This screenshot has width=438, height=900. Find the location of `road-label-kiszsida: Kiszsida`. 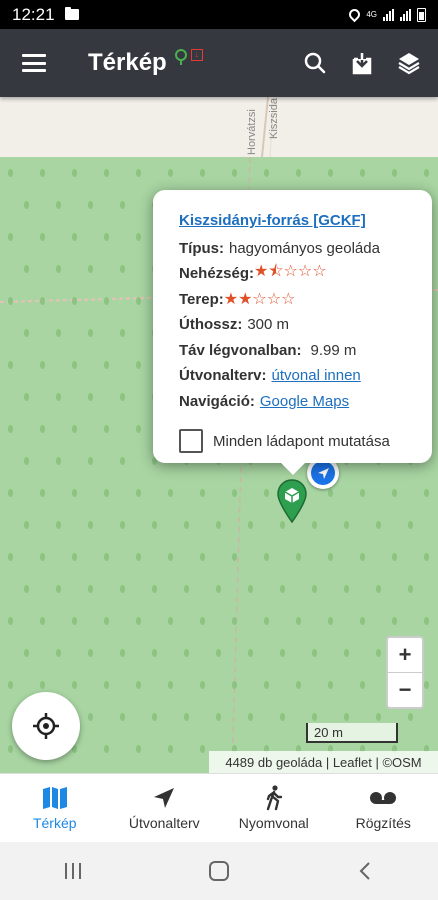

road-label-kiszsida: Kiszsida is located at coordinates (274, 118).